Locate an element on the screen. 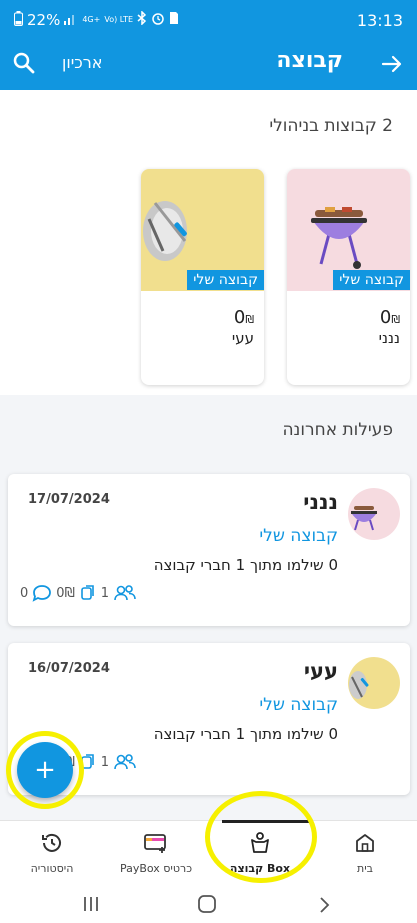 The image size is (417, 923). nav-paybox-card: כרטיס PayBox is located at coordinates (156, 853).